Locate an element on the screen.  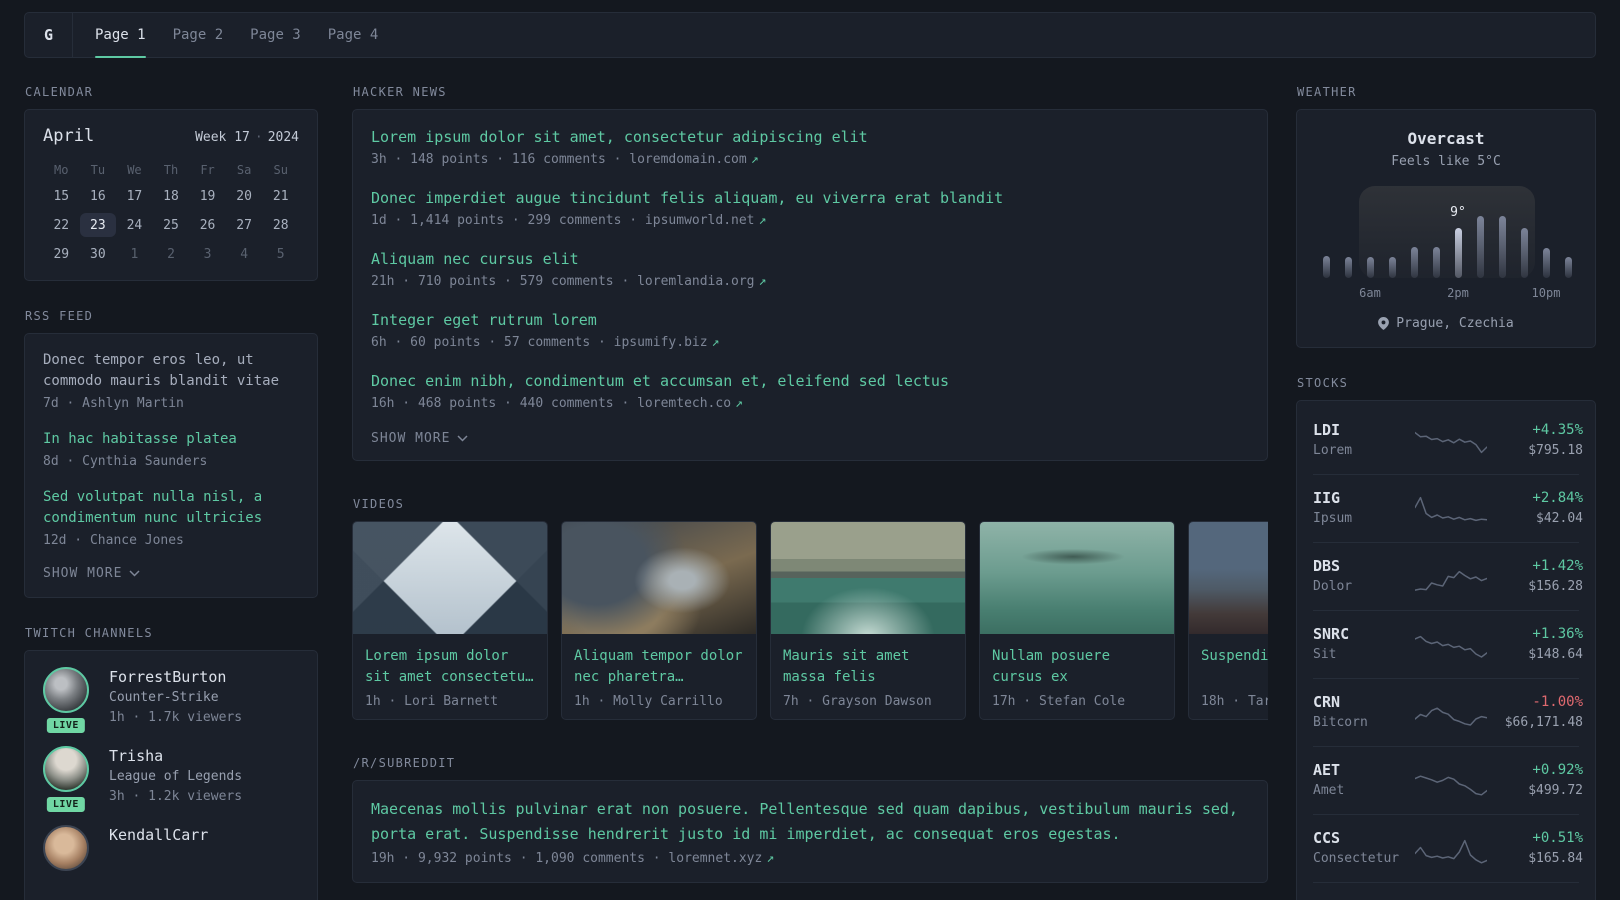
video-card: Suspendisse diam 18h · Tara is located at coordinates (1228, 620).